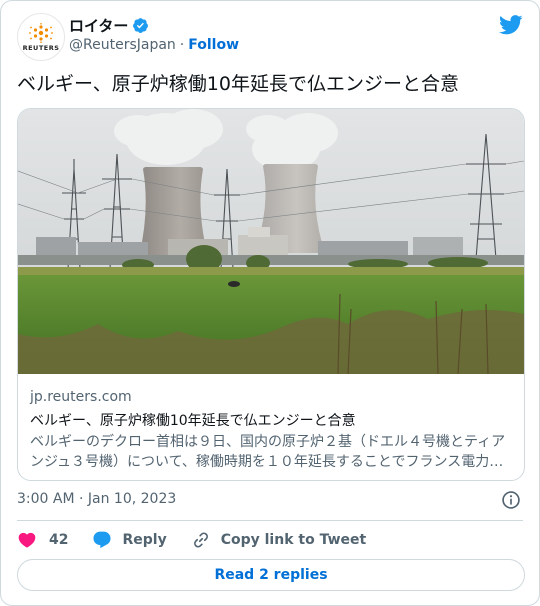 This screenshot has width=540, height=606. I want to click on divider, so click(270, 520).